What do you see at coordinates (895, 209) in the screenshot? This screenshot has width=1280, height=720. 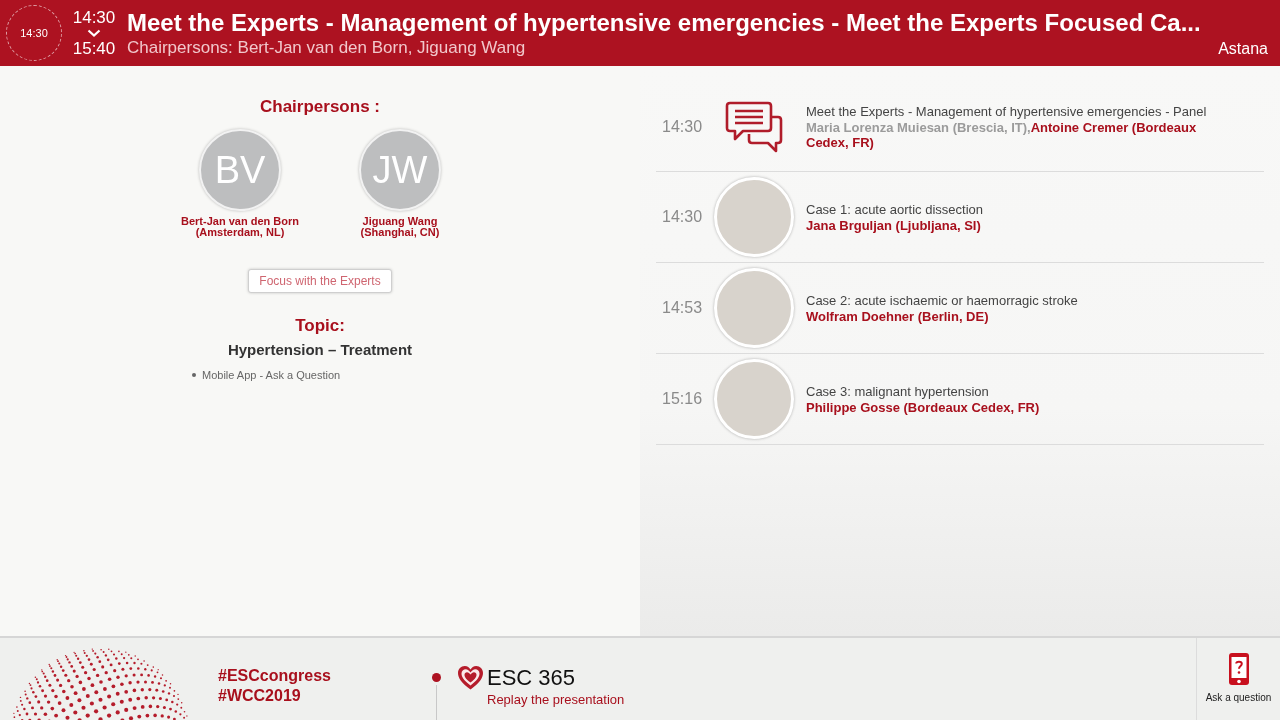 I see `talk-title: Case 1: acute aortic dissection` at bounding box center [895, 209].